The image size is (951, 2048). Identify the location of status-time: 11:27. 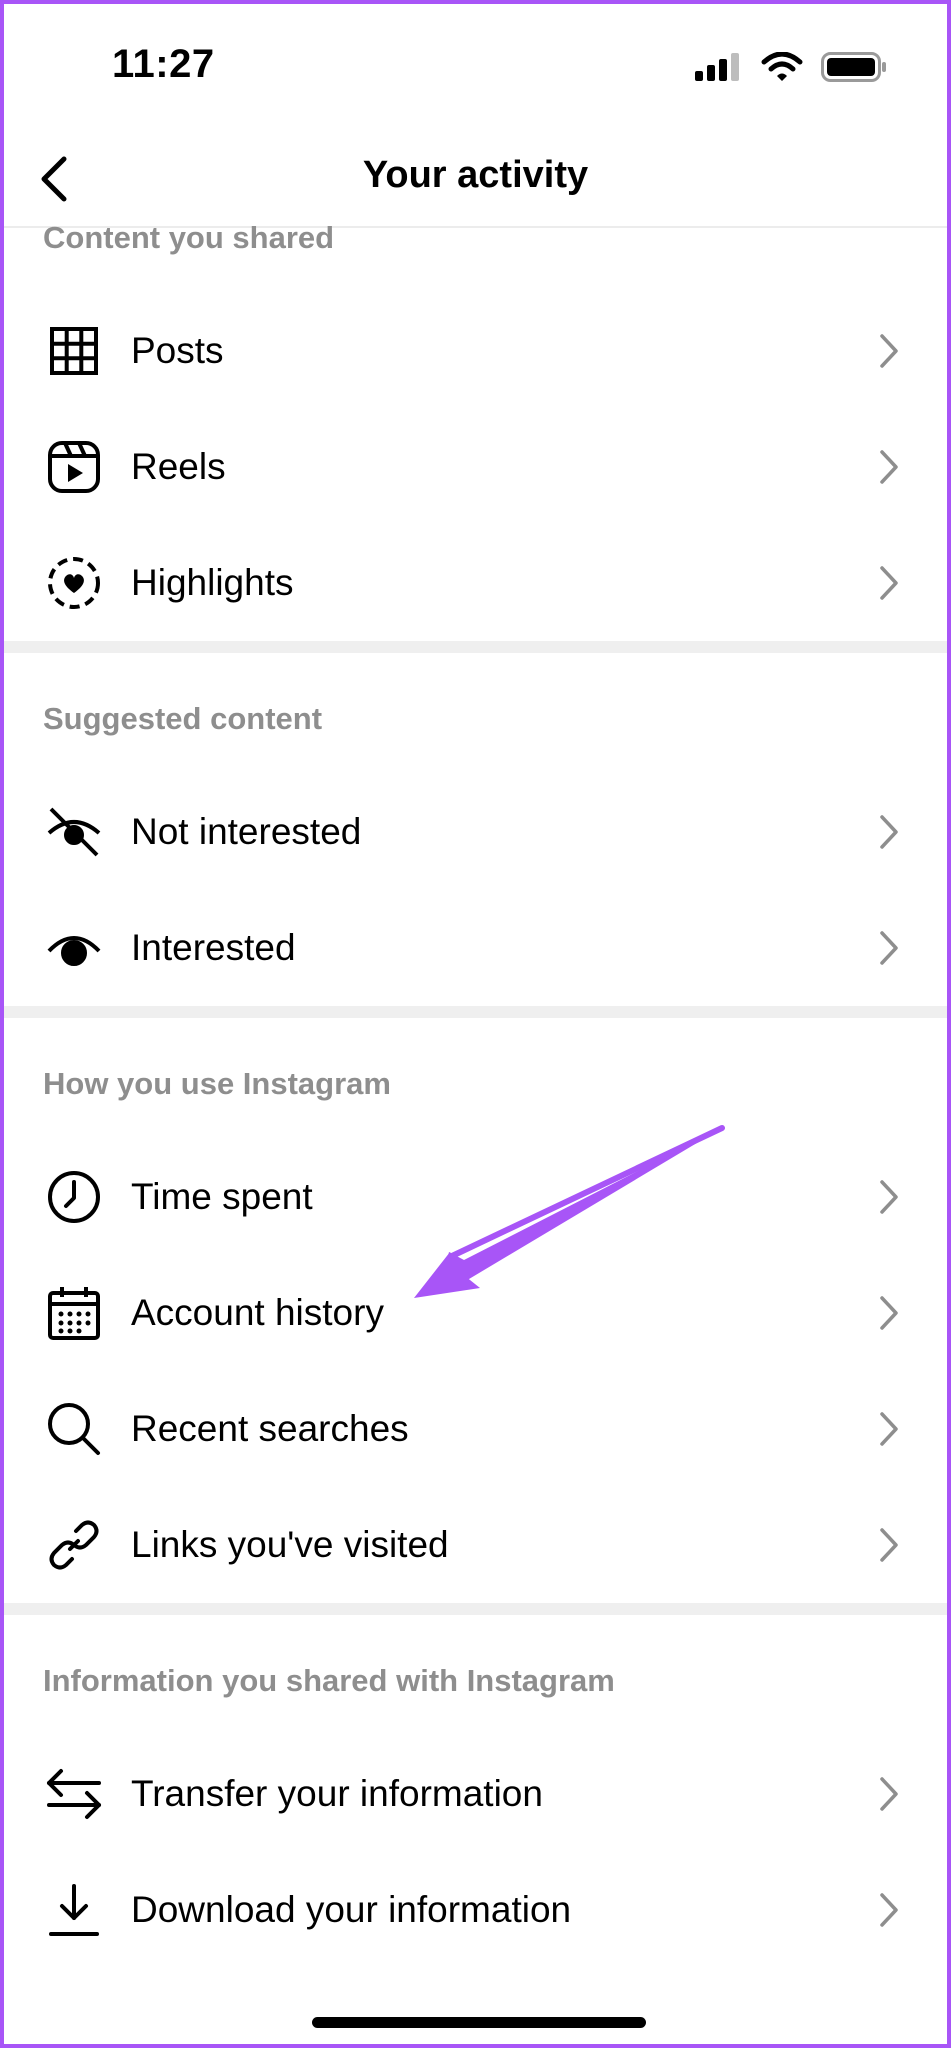
(163, 64).